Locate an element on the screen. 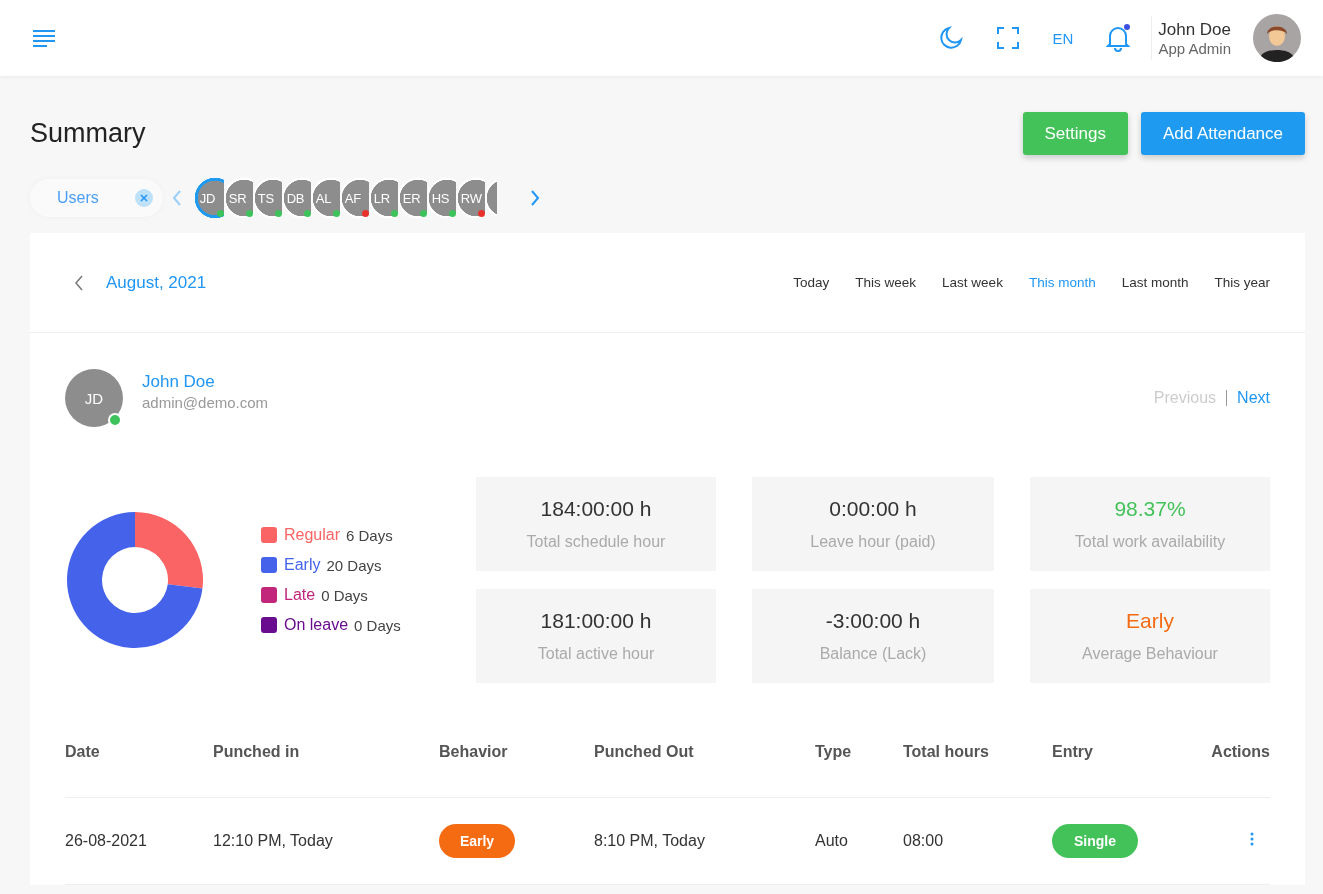 This screenshot has width=1323, height=894. filter-label: Users is located at coordinates (78, 198).